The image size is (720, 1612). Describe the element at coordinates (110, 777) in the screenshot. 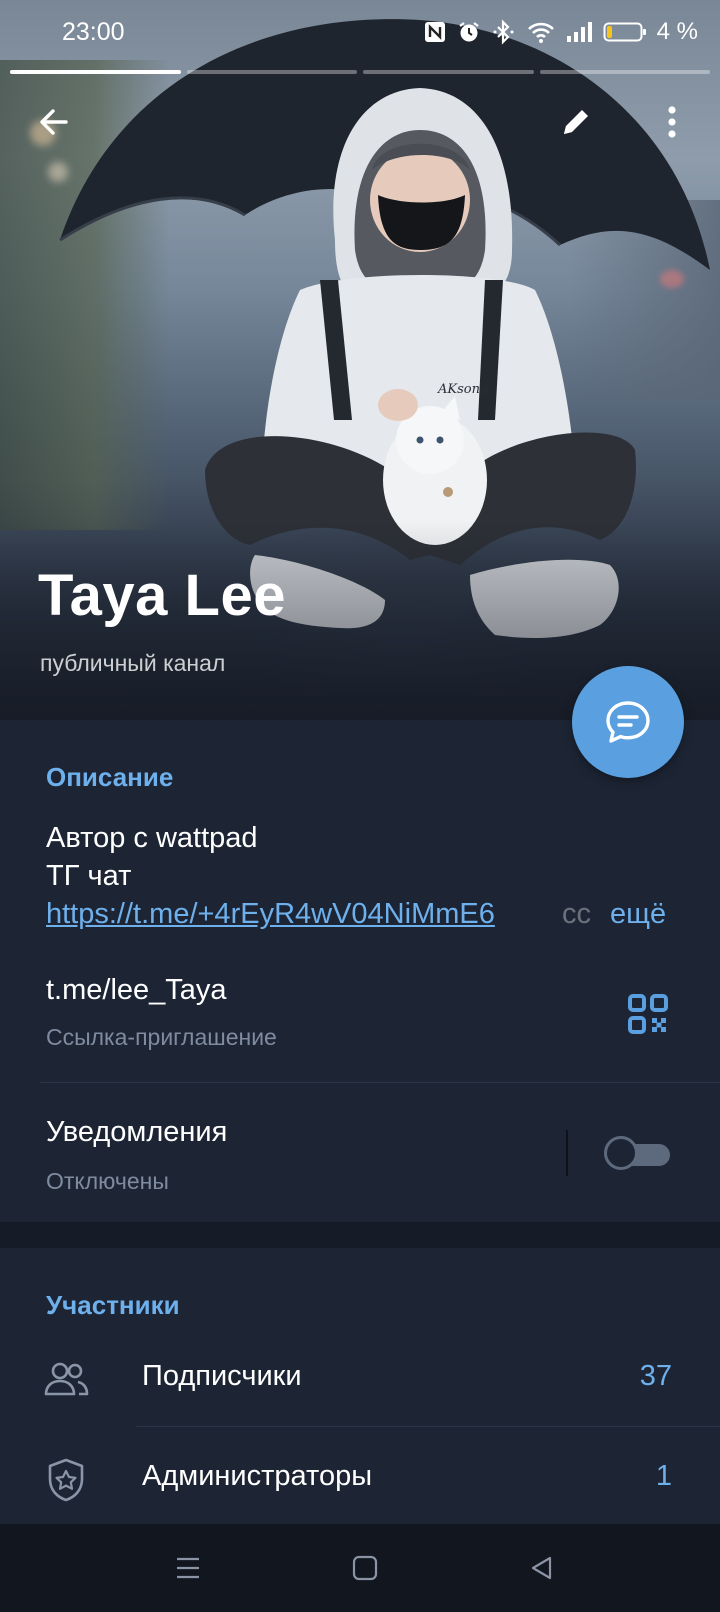

I see `description-section-title: Описание` at that location.